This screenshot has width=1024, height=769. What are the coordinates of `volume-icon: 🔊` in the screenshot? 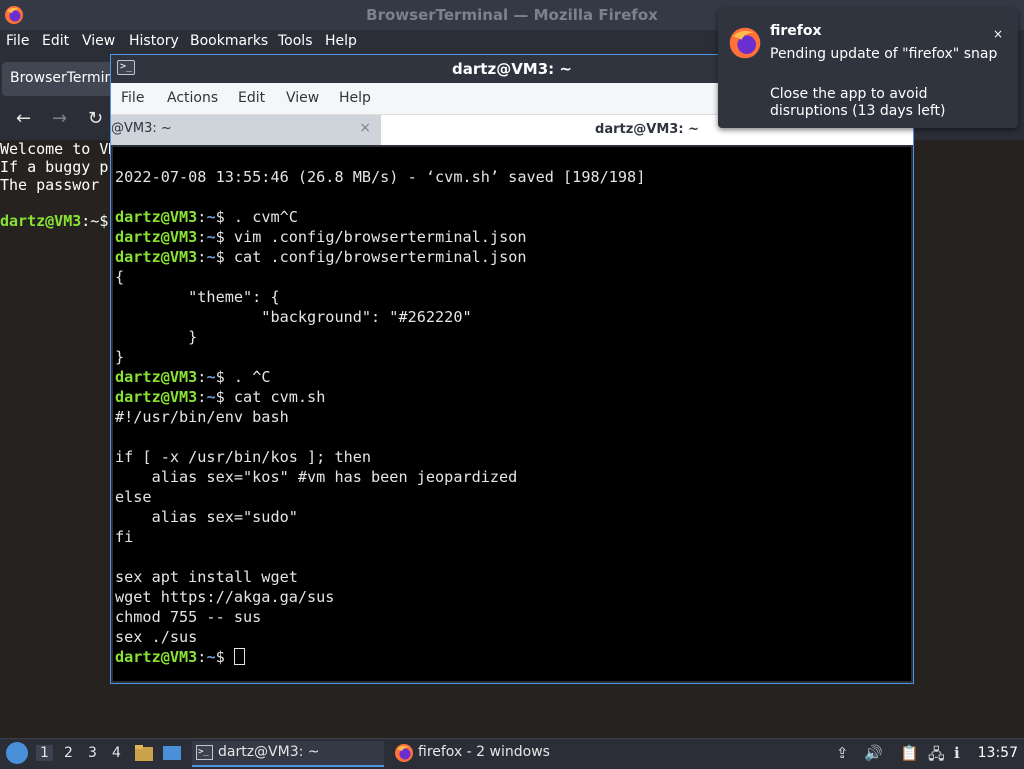 It's located at (873, 753).